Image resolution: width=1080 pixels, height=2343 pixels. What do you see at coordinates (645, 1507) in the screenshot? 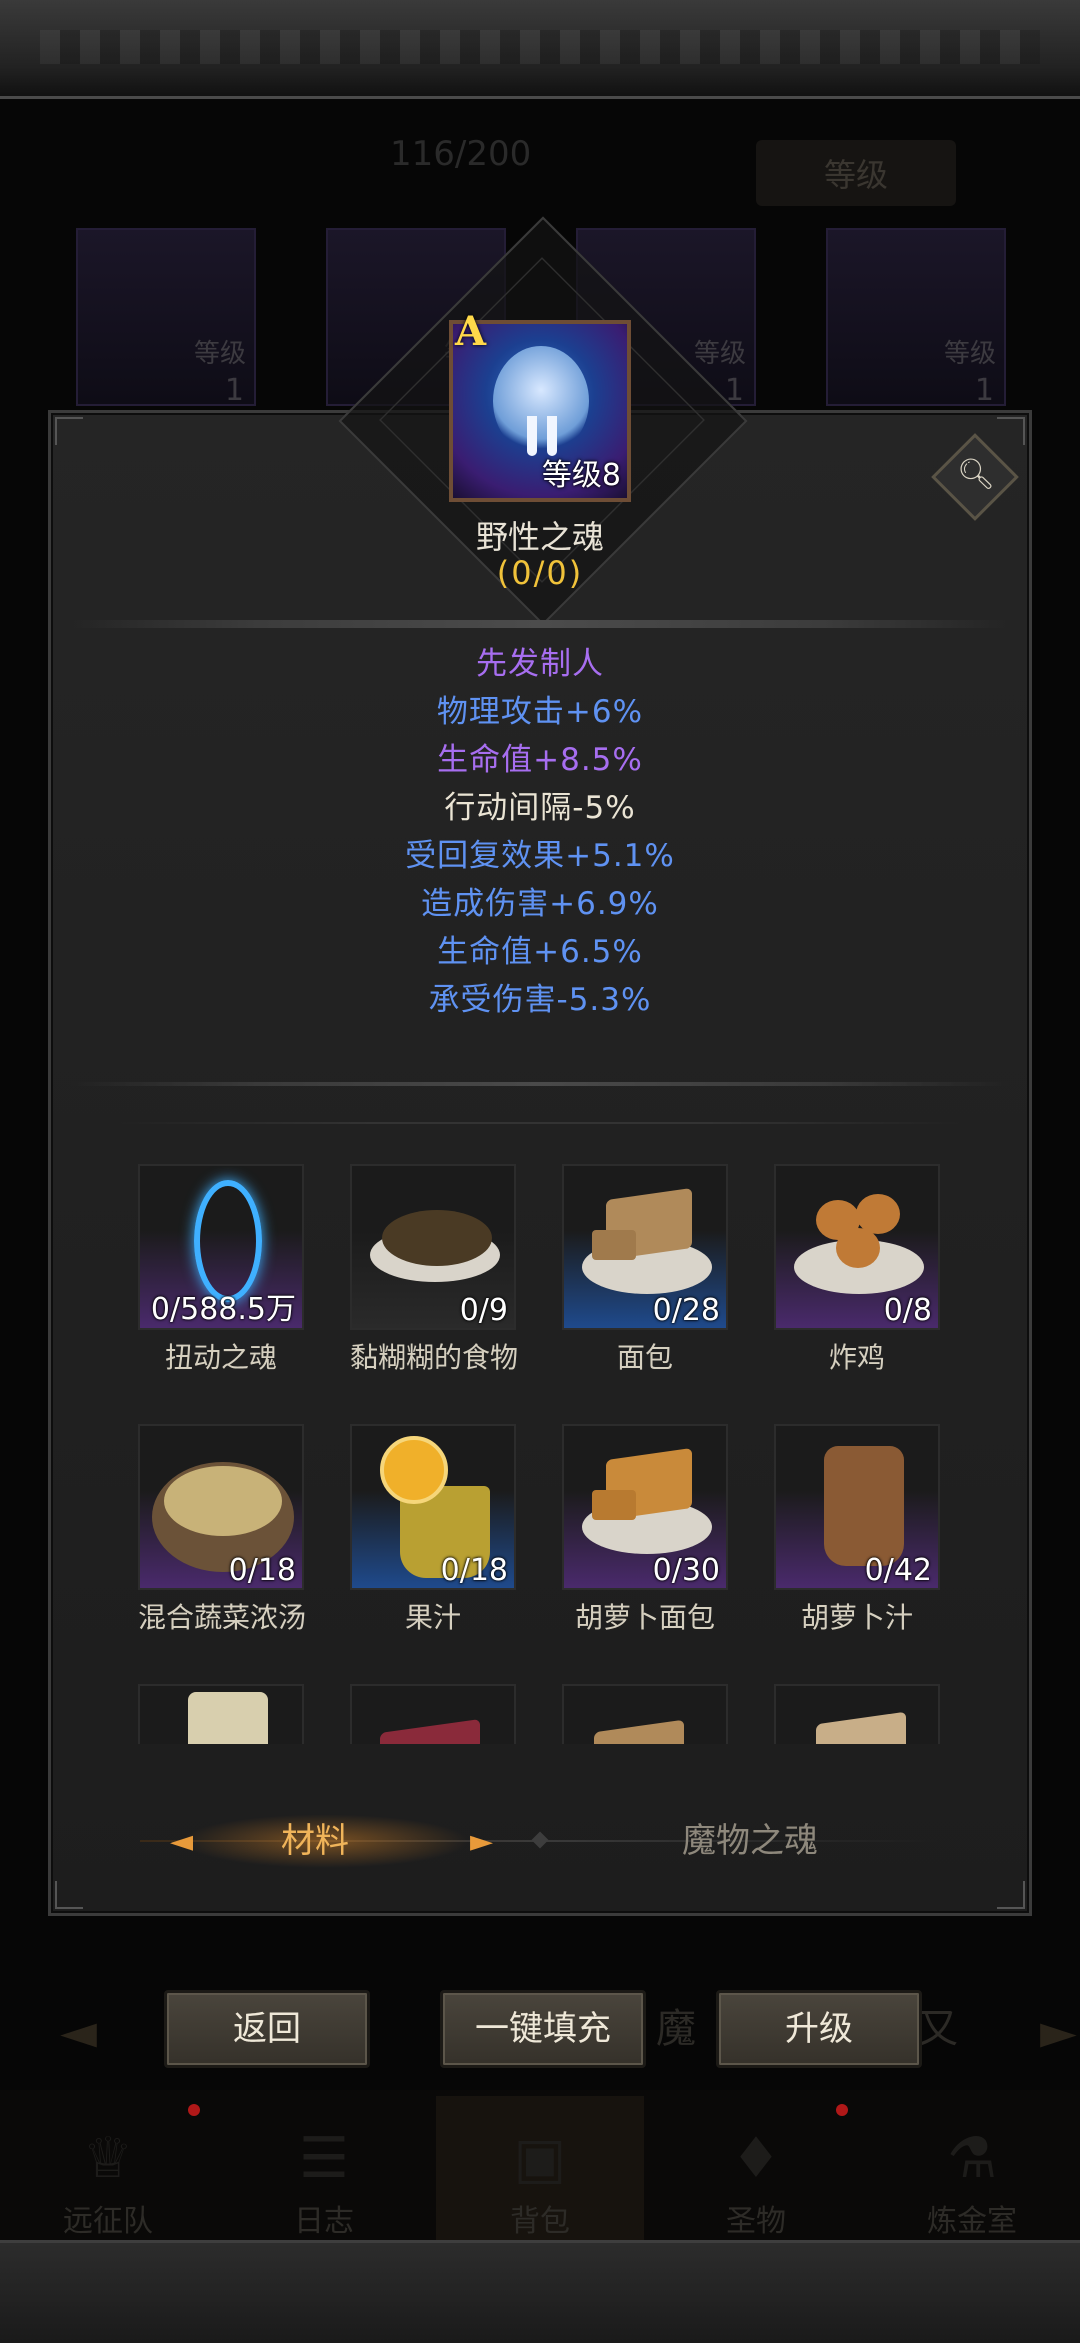
I see `material-thumb: 0/30` at bounding box center [645, 1507].